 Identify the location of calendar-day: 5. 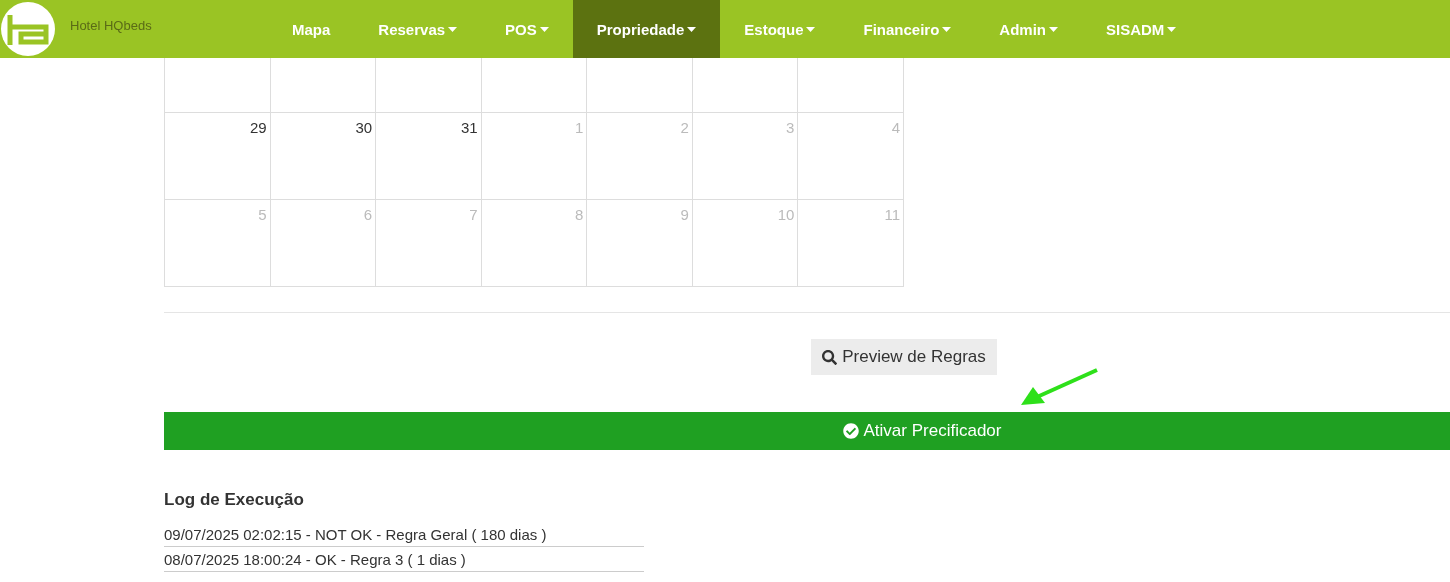
(262, 214).